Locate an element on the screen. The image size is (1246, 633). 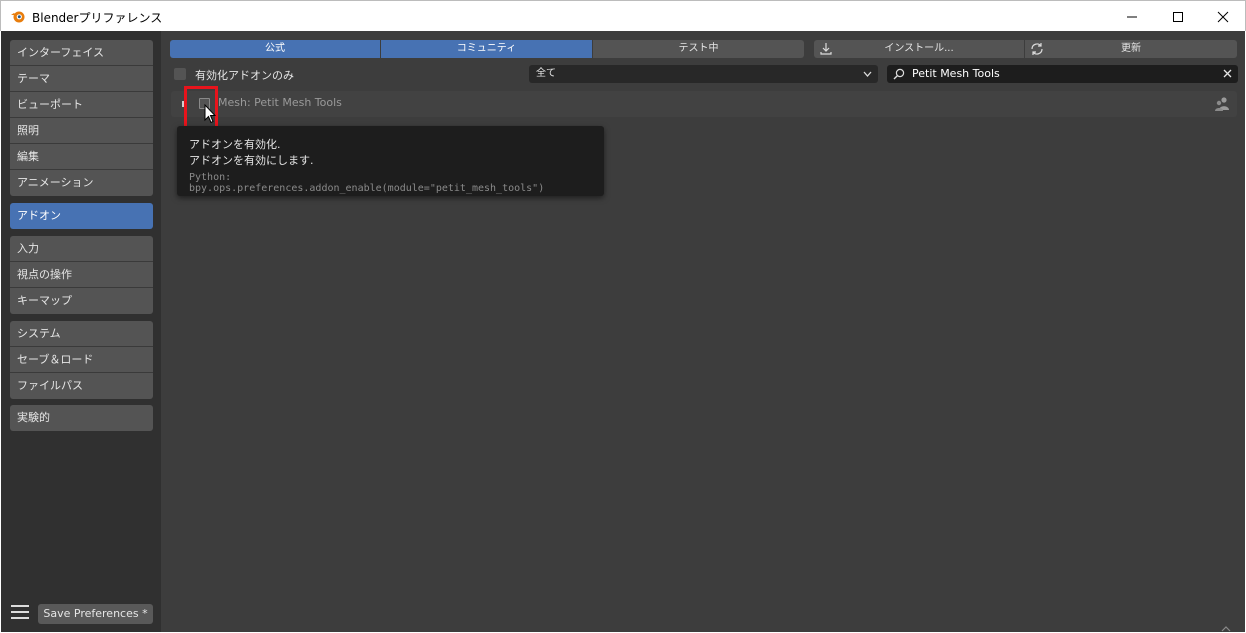
scroll-up-icon is located at coordinates (1226, 629).